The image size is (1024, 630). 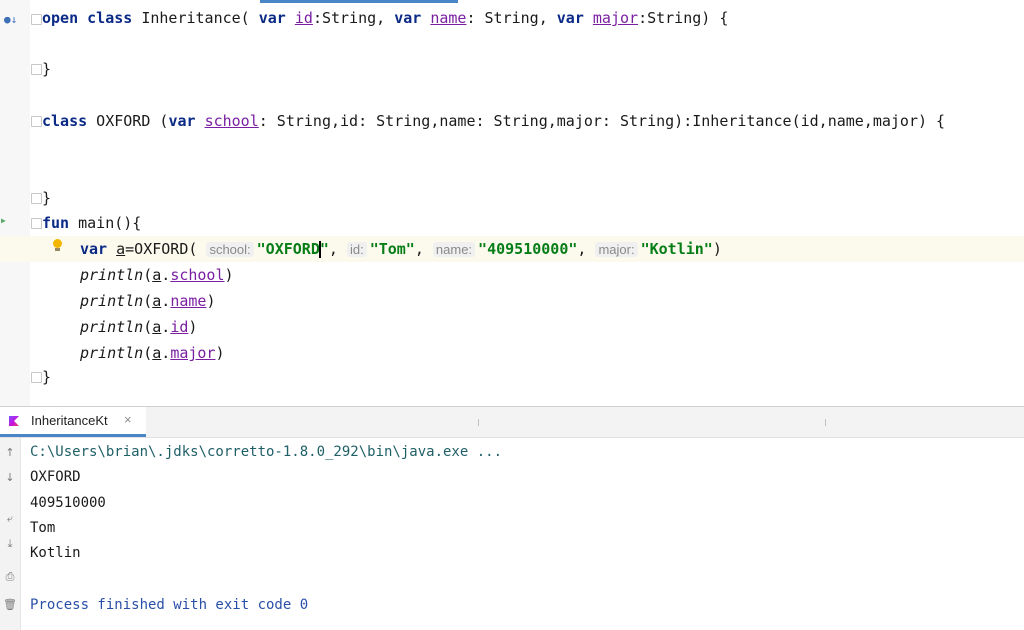 I want to click on string-literal: "OXFORD, so click(x=288, y=249).